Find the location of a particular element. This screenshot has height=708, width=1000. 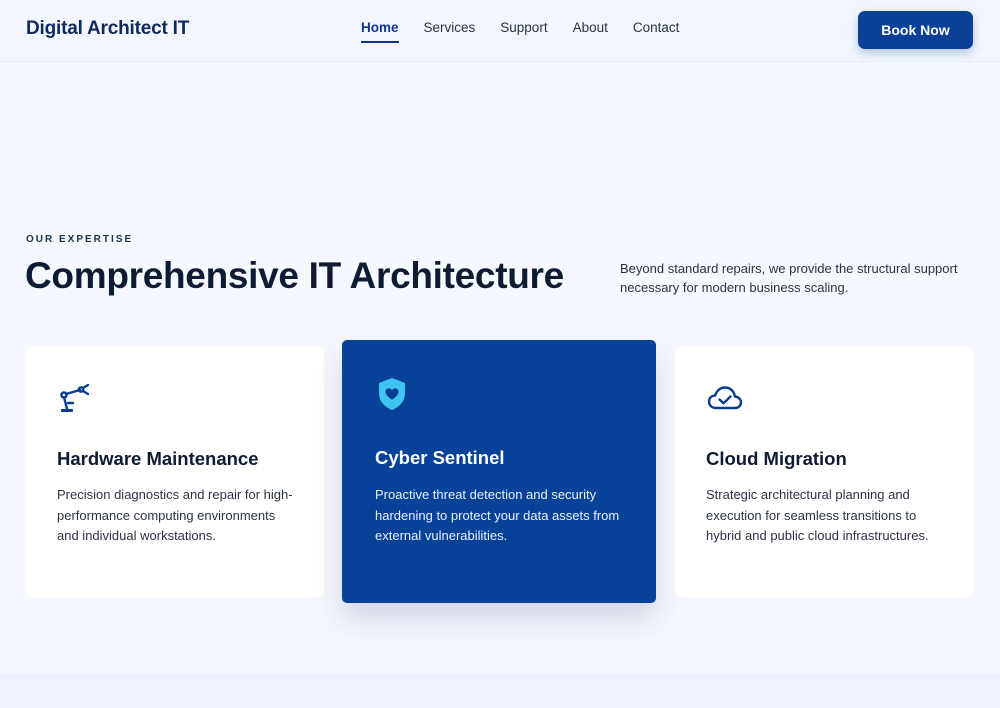

book-now-button: Book Now is located at coordinates (915, 30).